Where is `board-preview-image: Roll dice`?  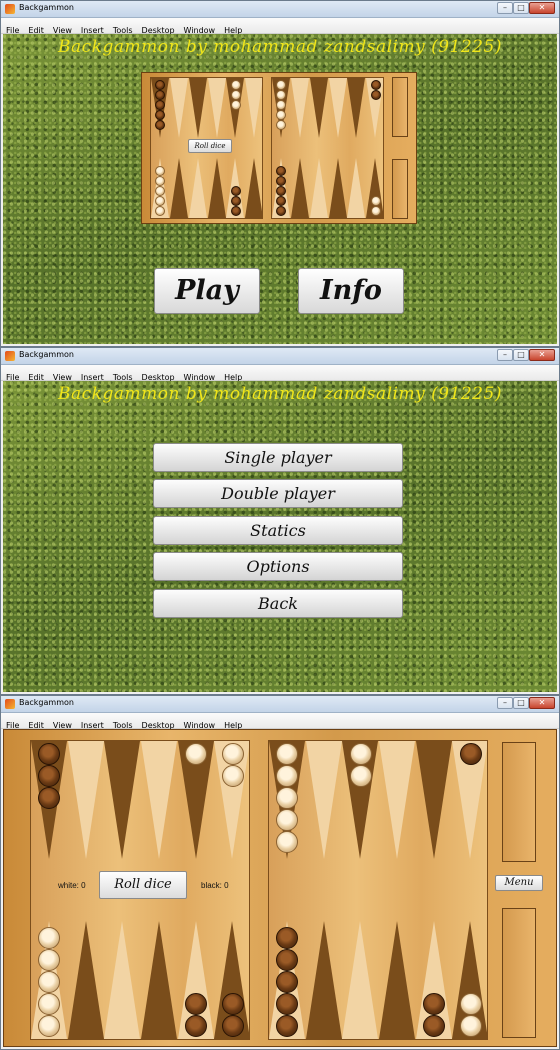 board-preview-image: Roll dice is located at coordinates (279, 148).